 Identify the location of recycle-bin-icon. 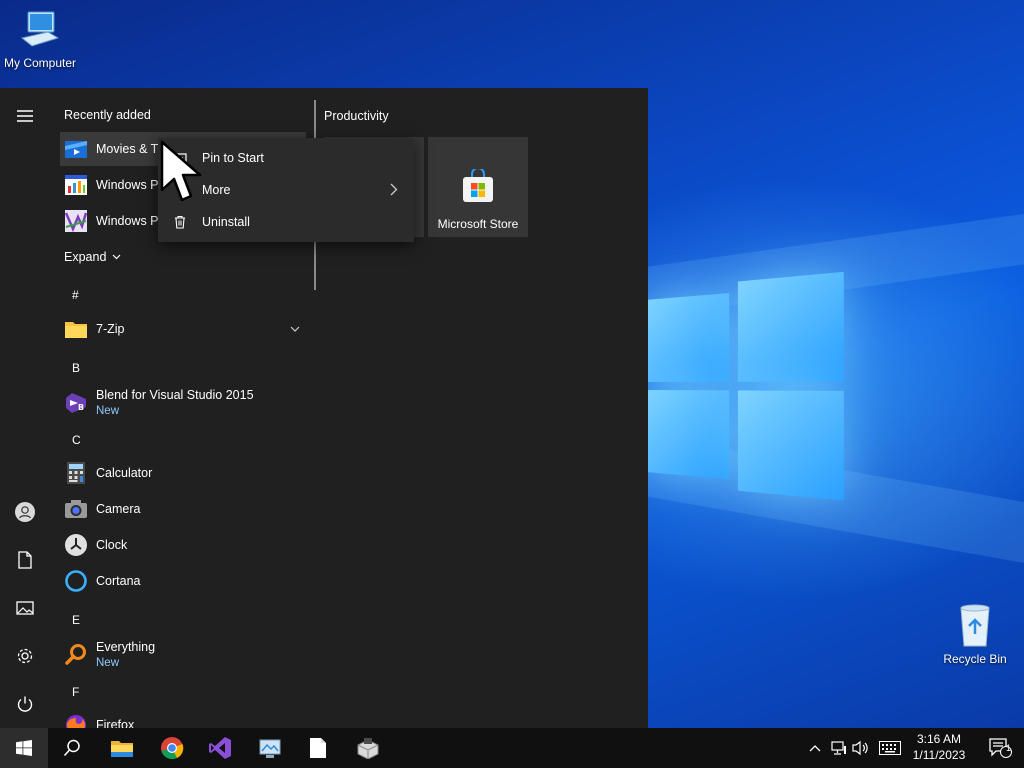
(975, 625).